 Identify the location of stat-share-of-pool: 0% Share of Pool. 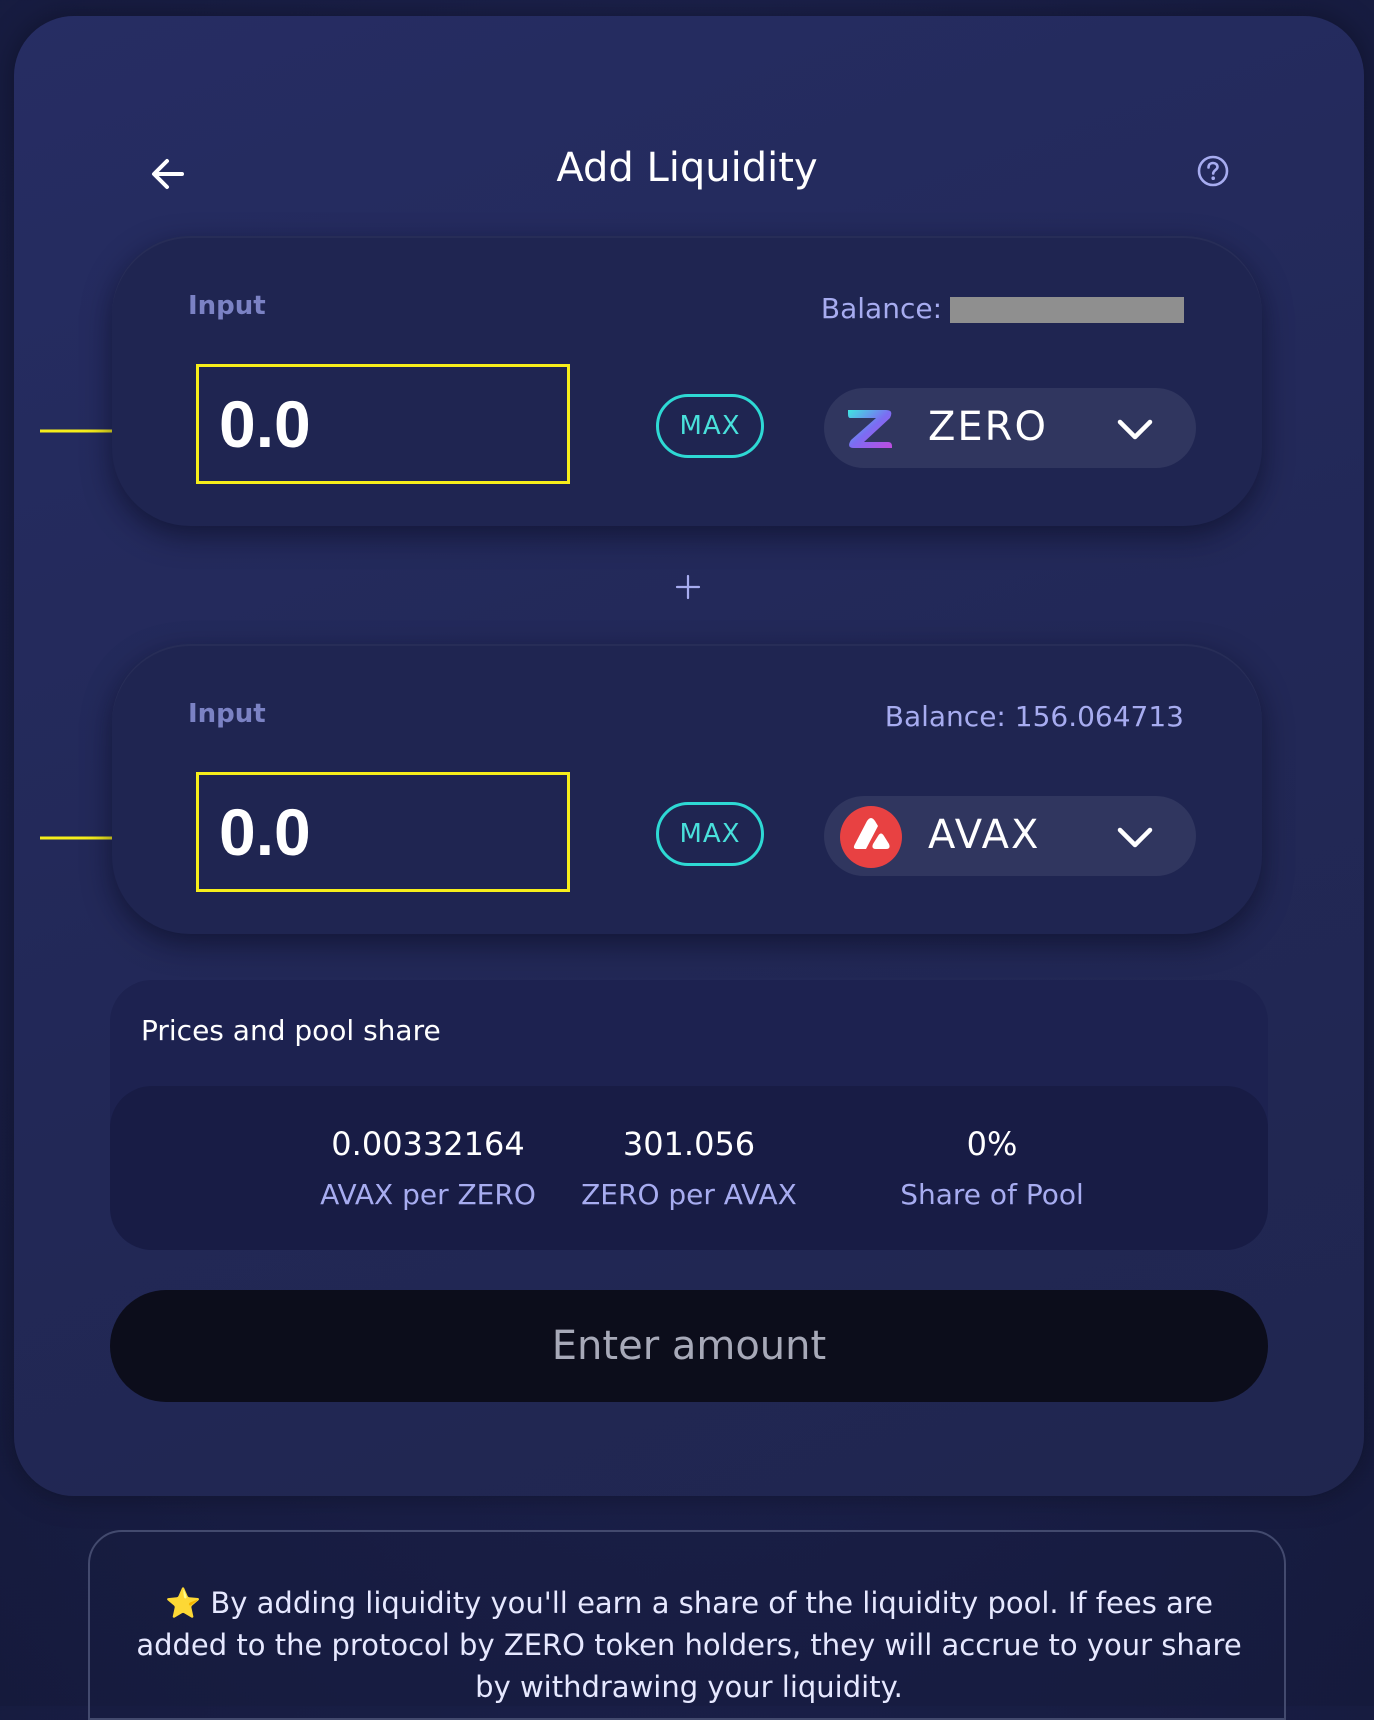
(992, 1168).